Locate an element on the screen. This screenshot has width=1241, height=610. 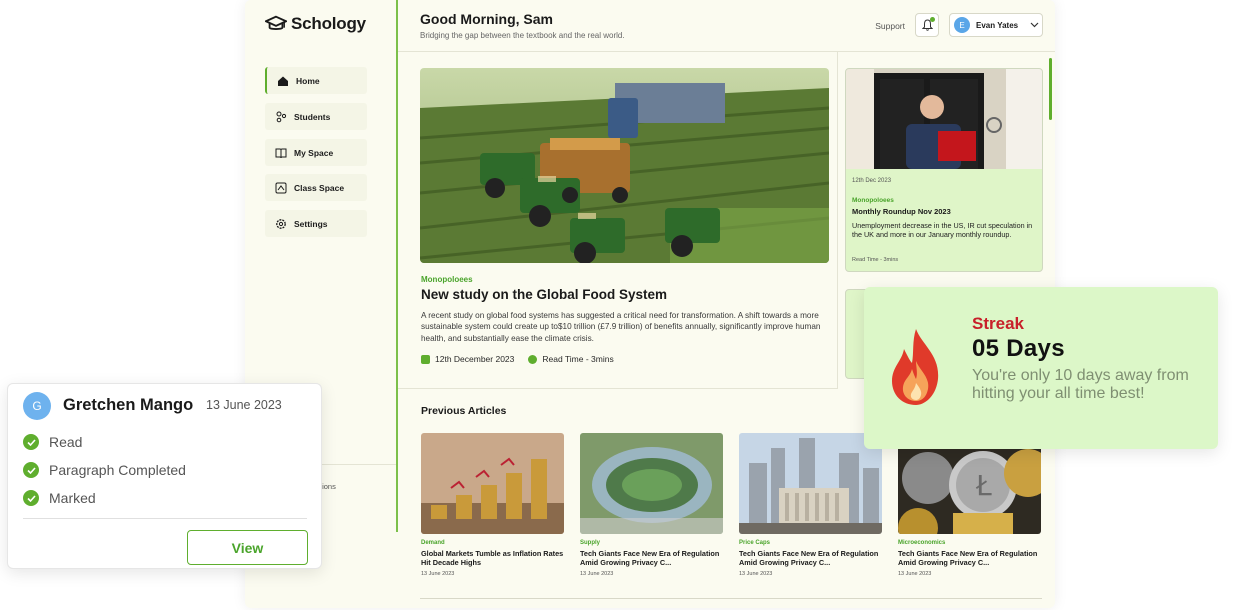
article-card-tag: Supply is located at coordinates (590, 543).